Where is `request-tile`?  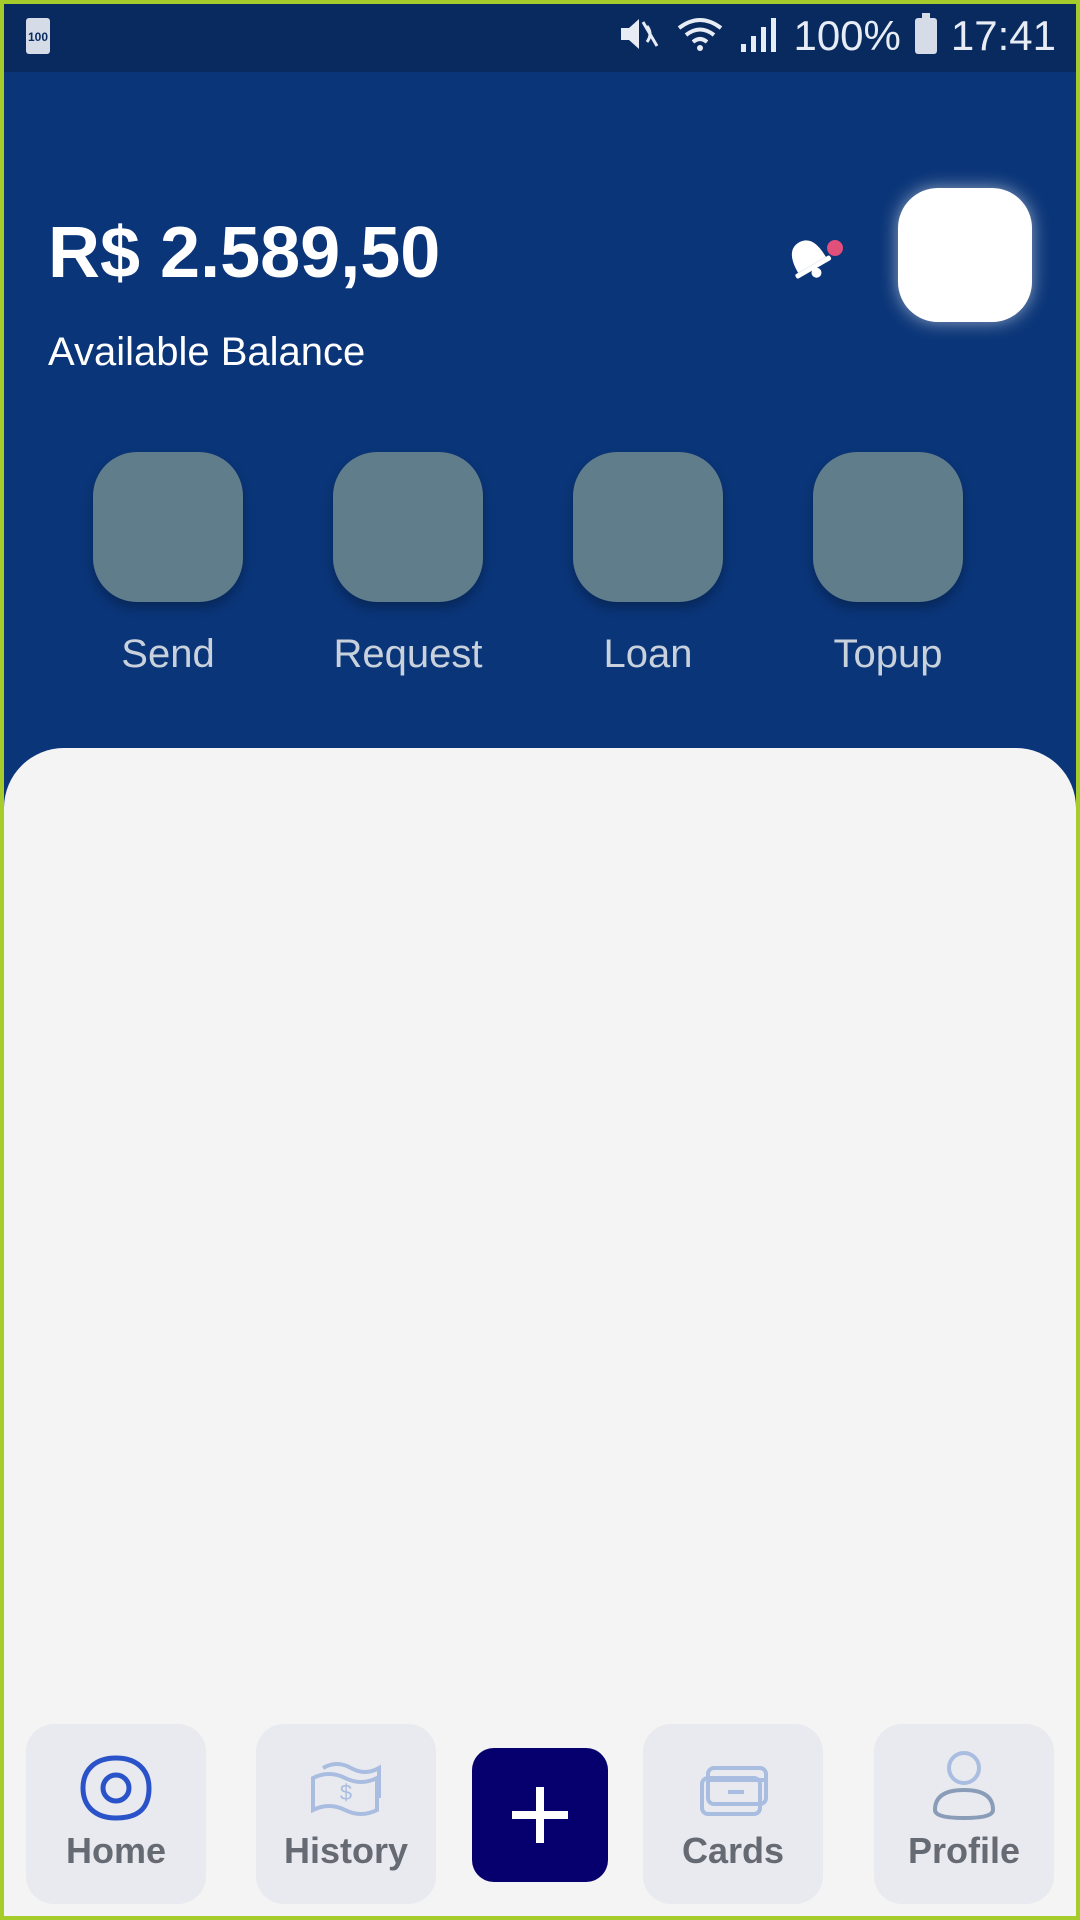 request-tile is located at coordinates (408, 527).